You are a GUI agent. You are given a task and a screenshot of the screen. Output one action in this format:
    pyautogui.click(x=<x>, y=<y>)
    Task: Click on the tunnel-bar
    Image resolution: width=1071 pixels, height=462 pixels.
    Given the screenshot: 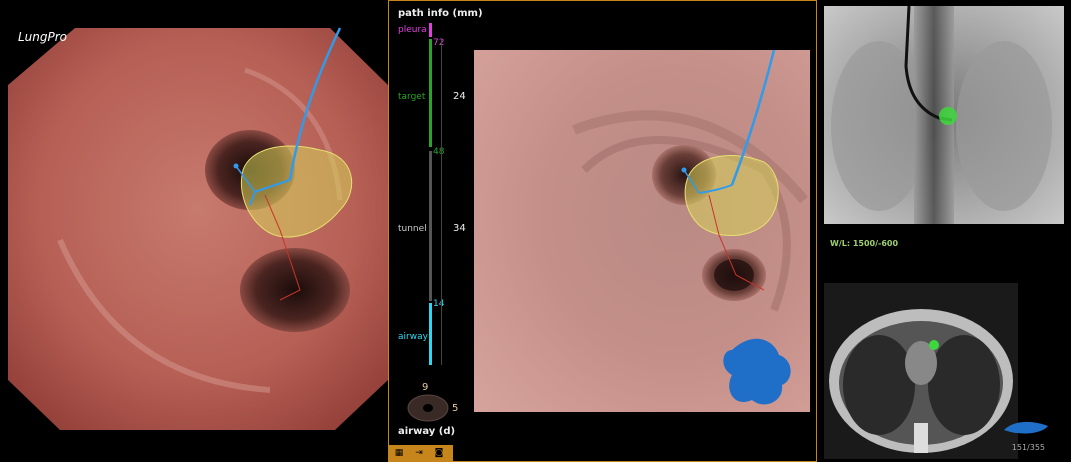 What is the action you would take?
    pyautogui.click(x=430, y=226)
    